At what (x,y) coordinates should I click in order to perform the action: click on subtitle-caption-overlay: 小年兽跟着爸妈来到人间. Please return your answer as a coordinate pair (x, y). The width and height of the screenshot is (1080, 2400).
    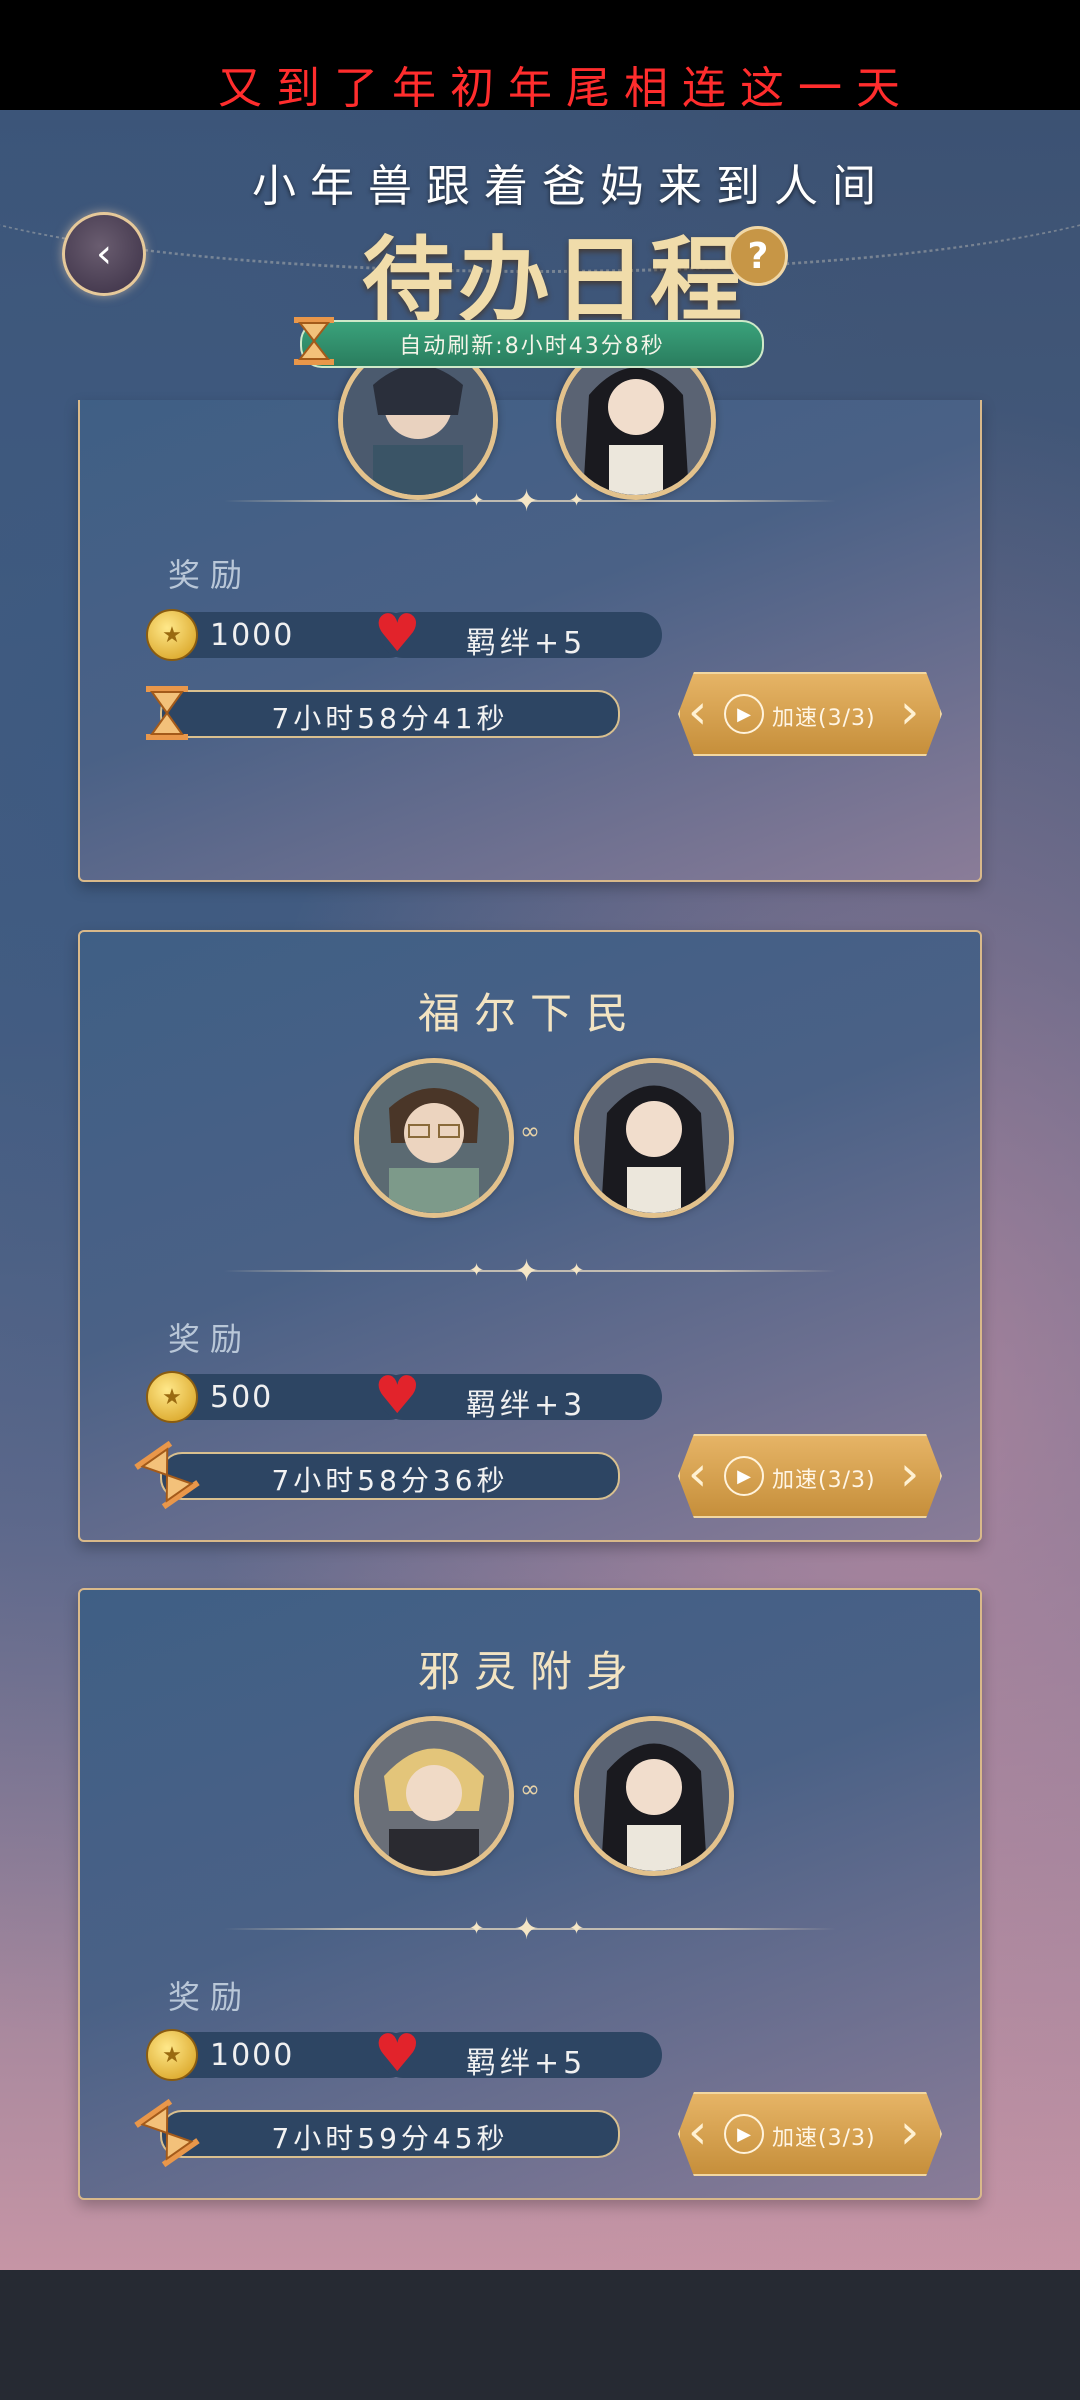
    Looking at the image, I should click on (571, 186).